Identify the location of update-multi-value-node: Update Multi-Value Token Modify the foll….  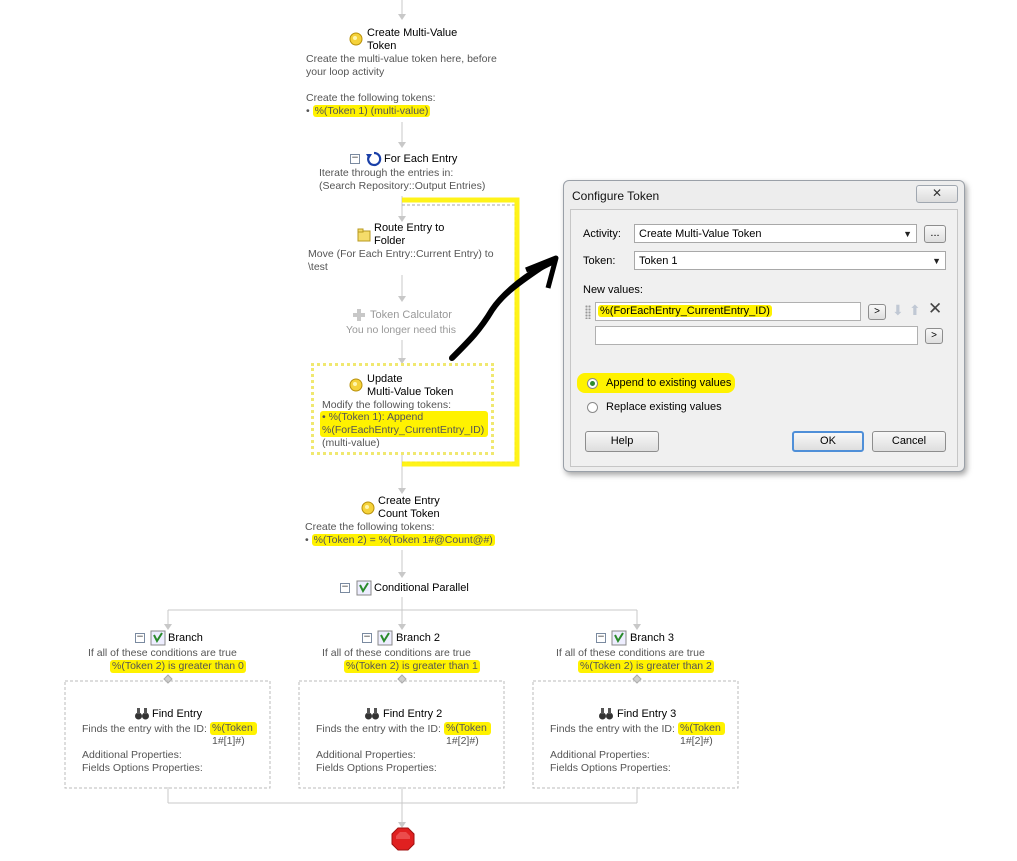
(402, 409).